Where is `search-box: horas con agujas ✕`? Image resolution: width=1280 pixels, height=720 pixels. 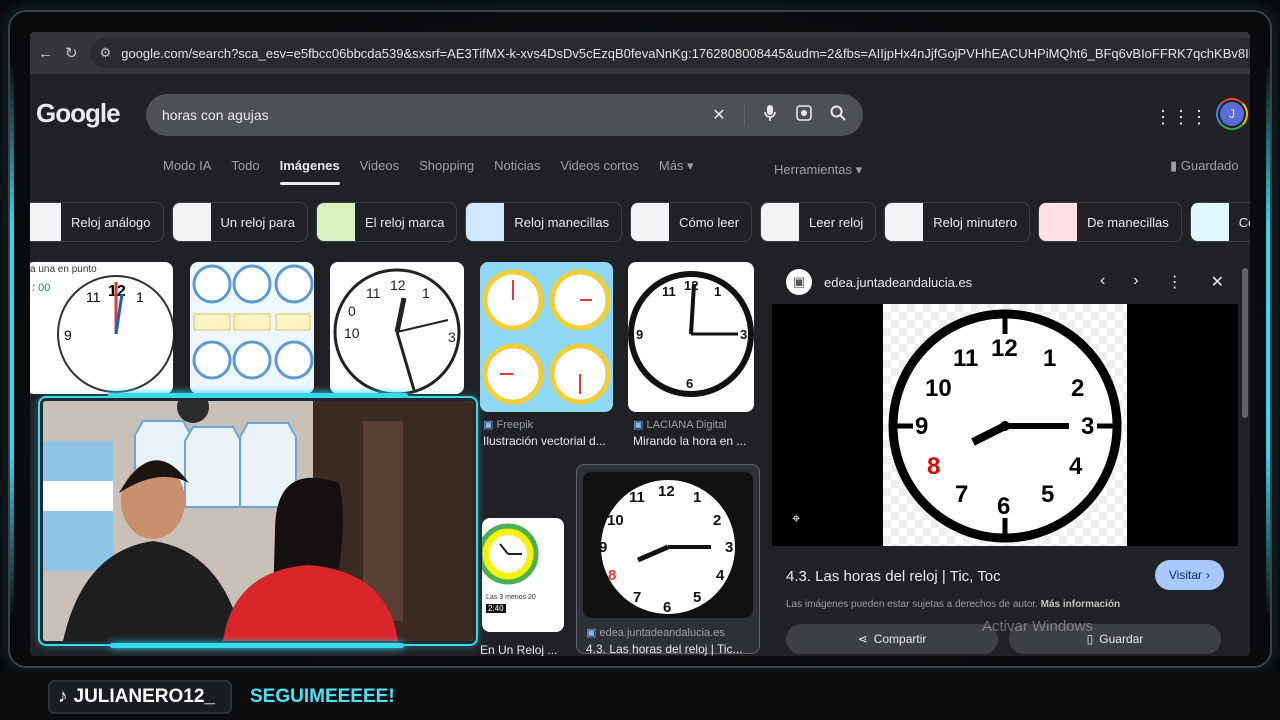 search-box: horas con agujas ✕ is located at coordinates (504, 115).